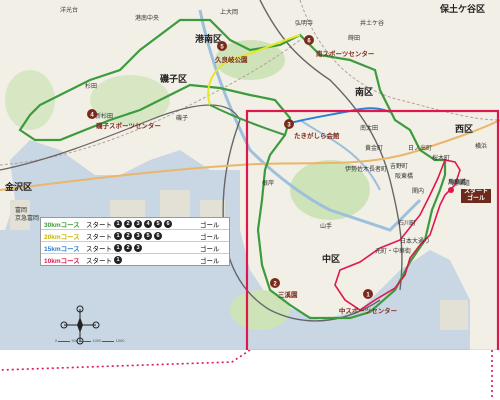  I want to click on station-label: 山手, so click(326, 226).